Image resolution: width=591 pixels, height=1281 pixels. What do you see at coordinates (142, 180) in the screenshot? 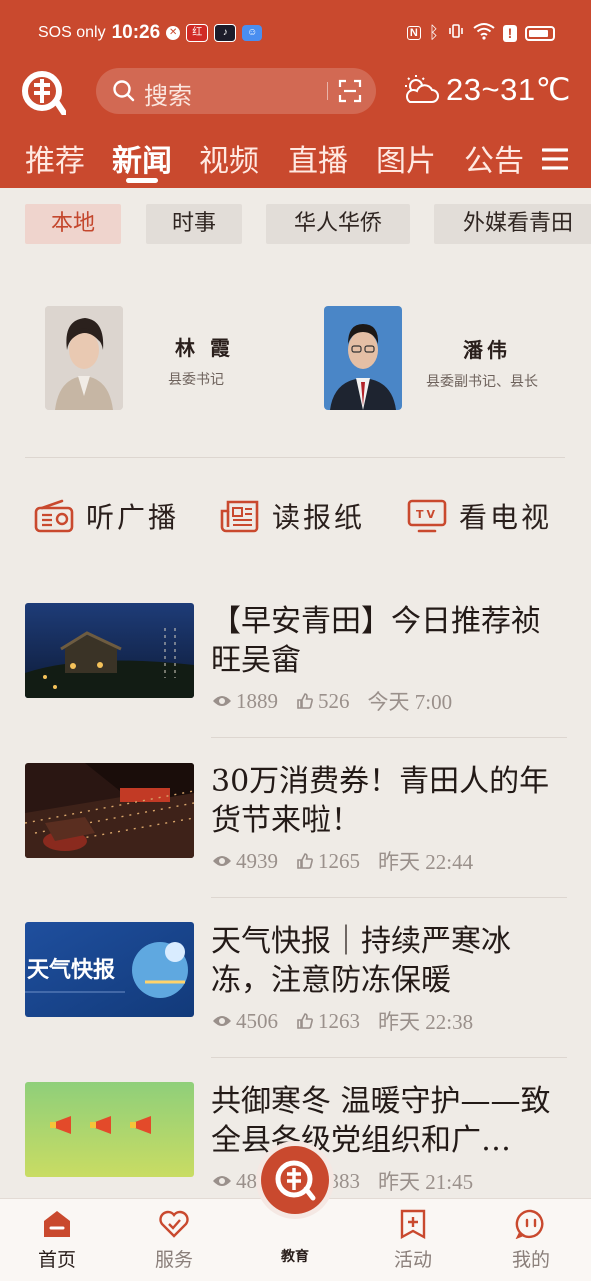
I see `active-tab-indicator` at bounding box center [142, 180].